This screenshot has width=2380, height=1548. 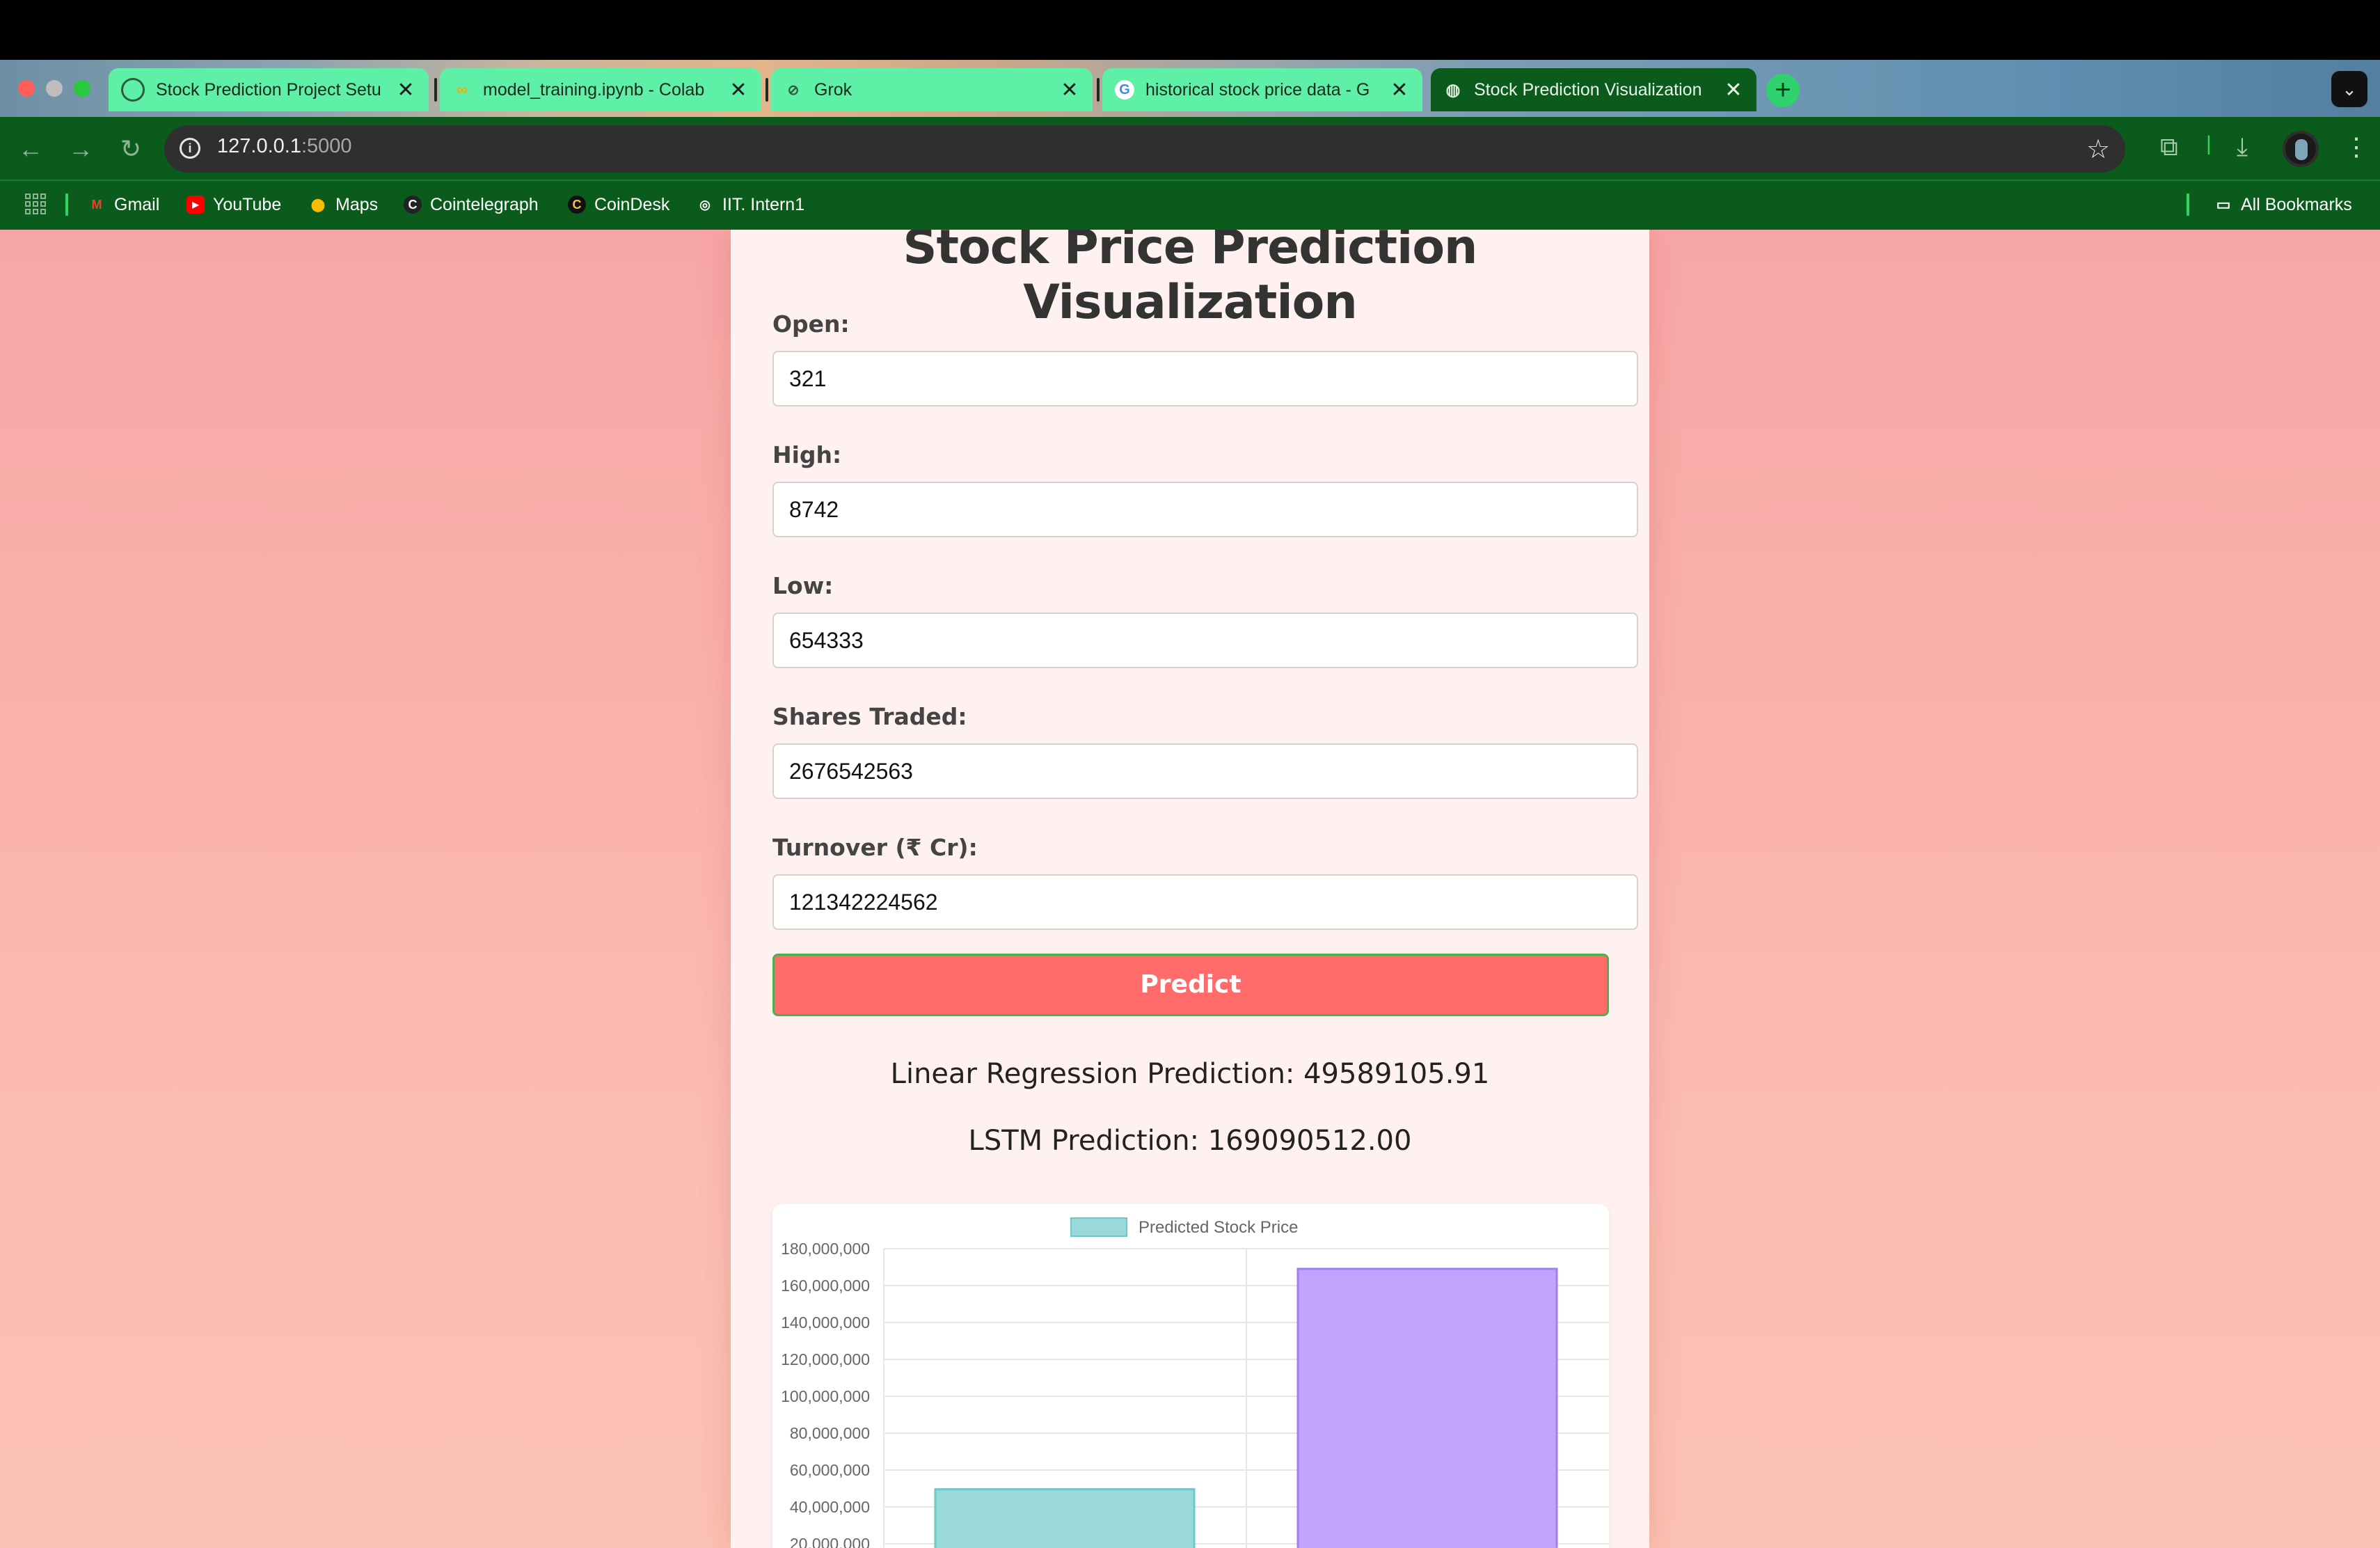 What do you see at coordinates (82, 88) in the screenshot?
I see `zoom-window-button` at bounding box center [82, 88].